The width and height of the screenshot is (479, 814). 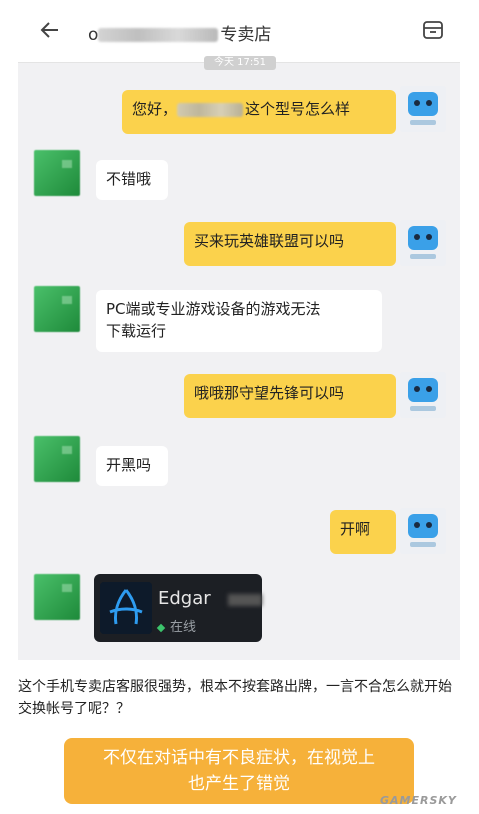 What do you see at coordinates (433, 30) in the screenshot?
I see `store-icon` at bounding box center [433, 30].